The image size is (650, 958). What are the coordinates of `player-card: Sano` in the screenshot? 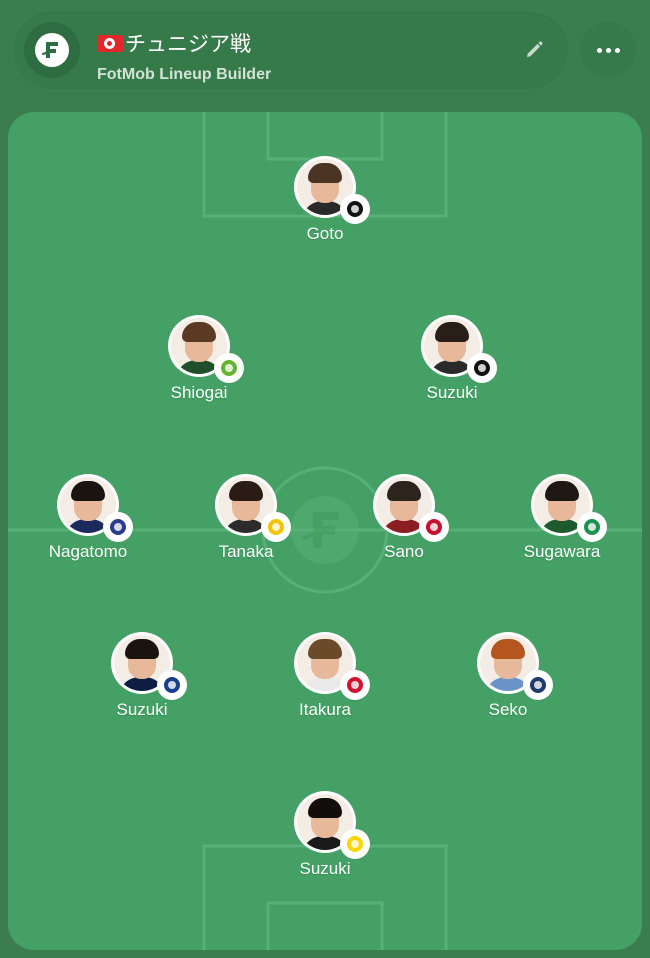 It's located at (404, 529).